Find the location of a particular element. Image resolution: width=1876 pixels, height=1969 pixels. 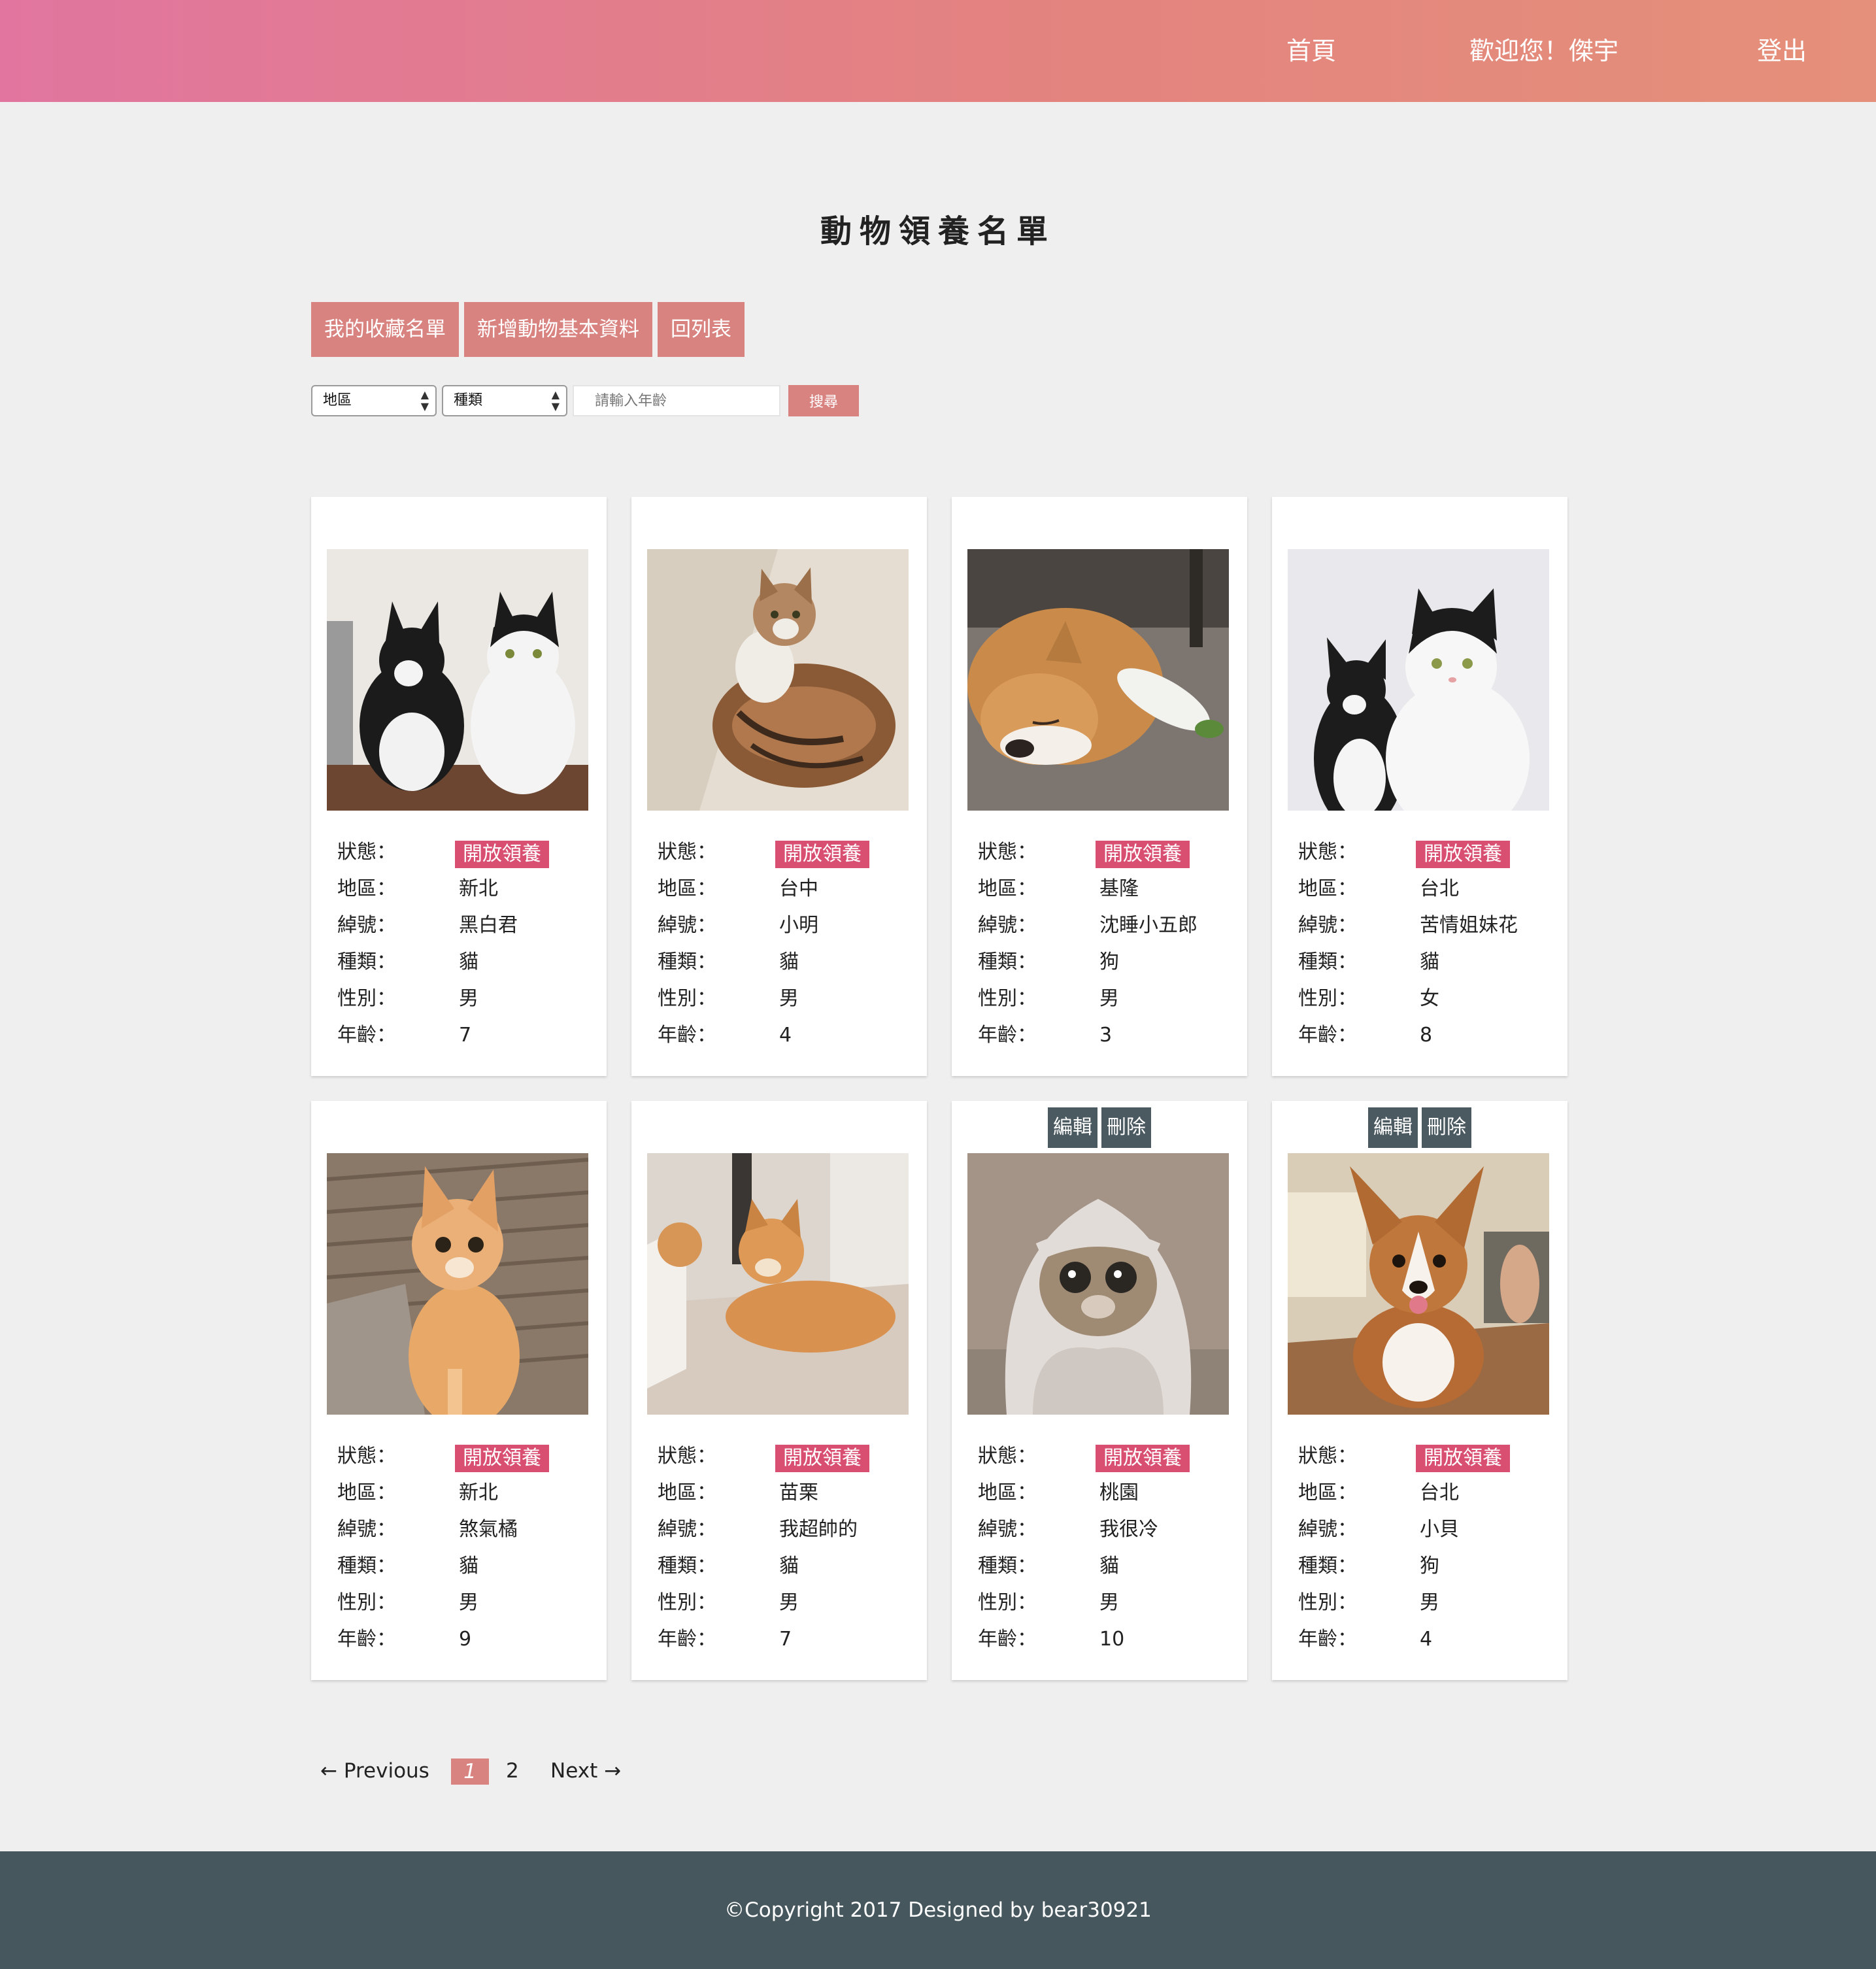

animal-info: 狀態： 開放領養 地區： 新北 綽號： 黑白君 種類： 貓 性別： 男 年齡： 7 is located at coordinates (468, 944).